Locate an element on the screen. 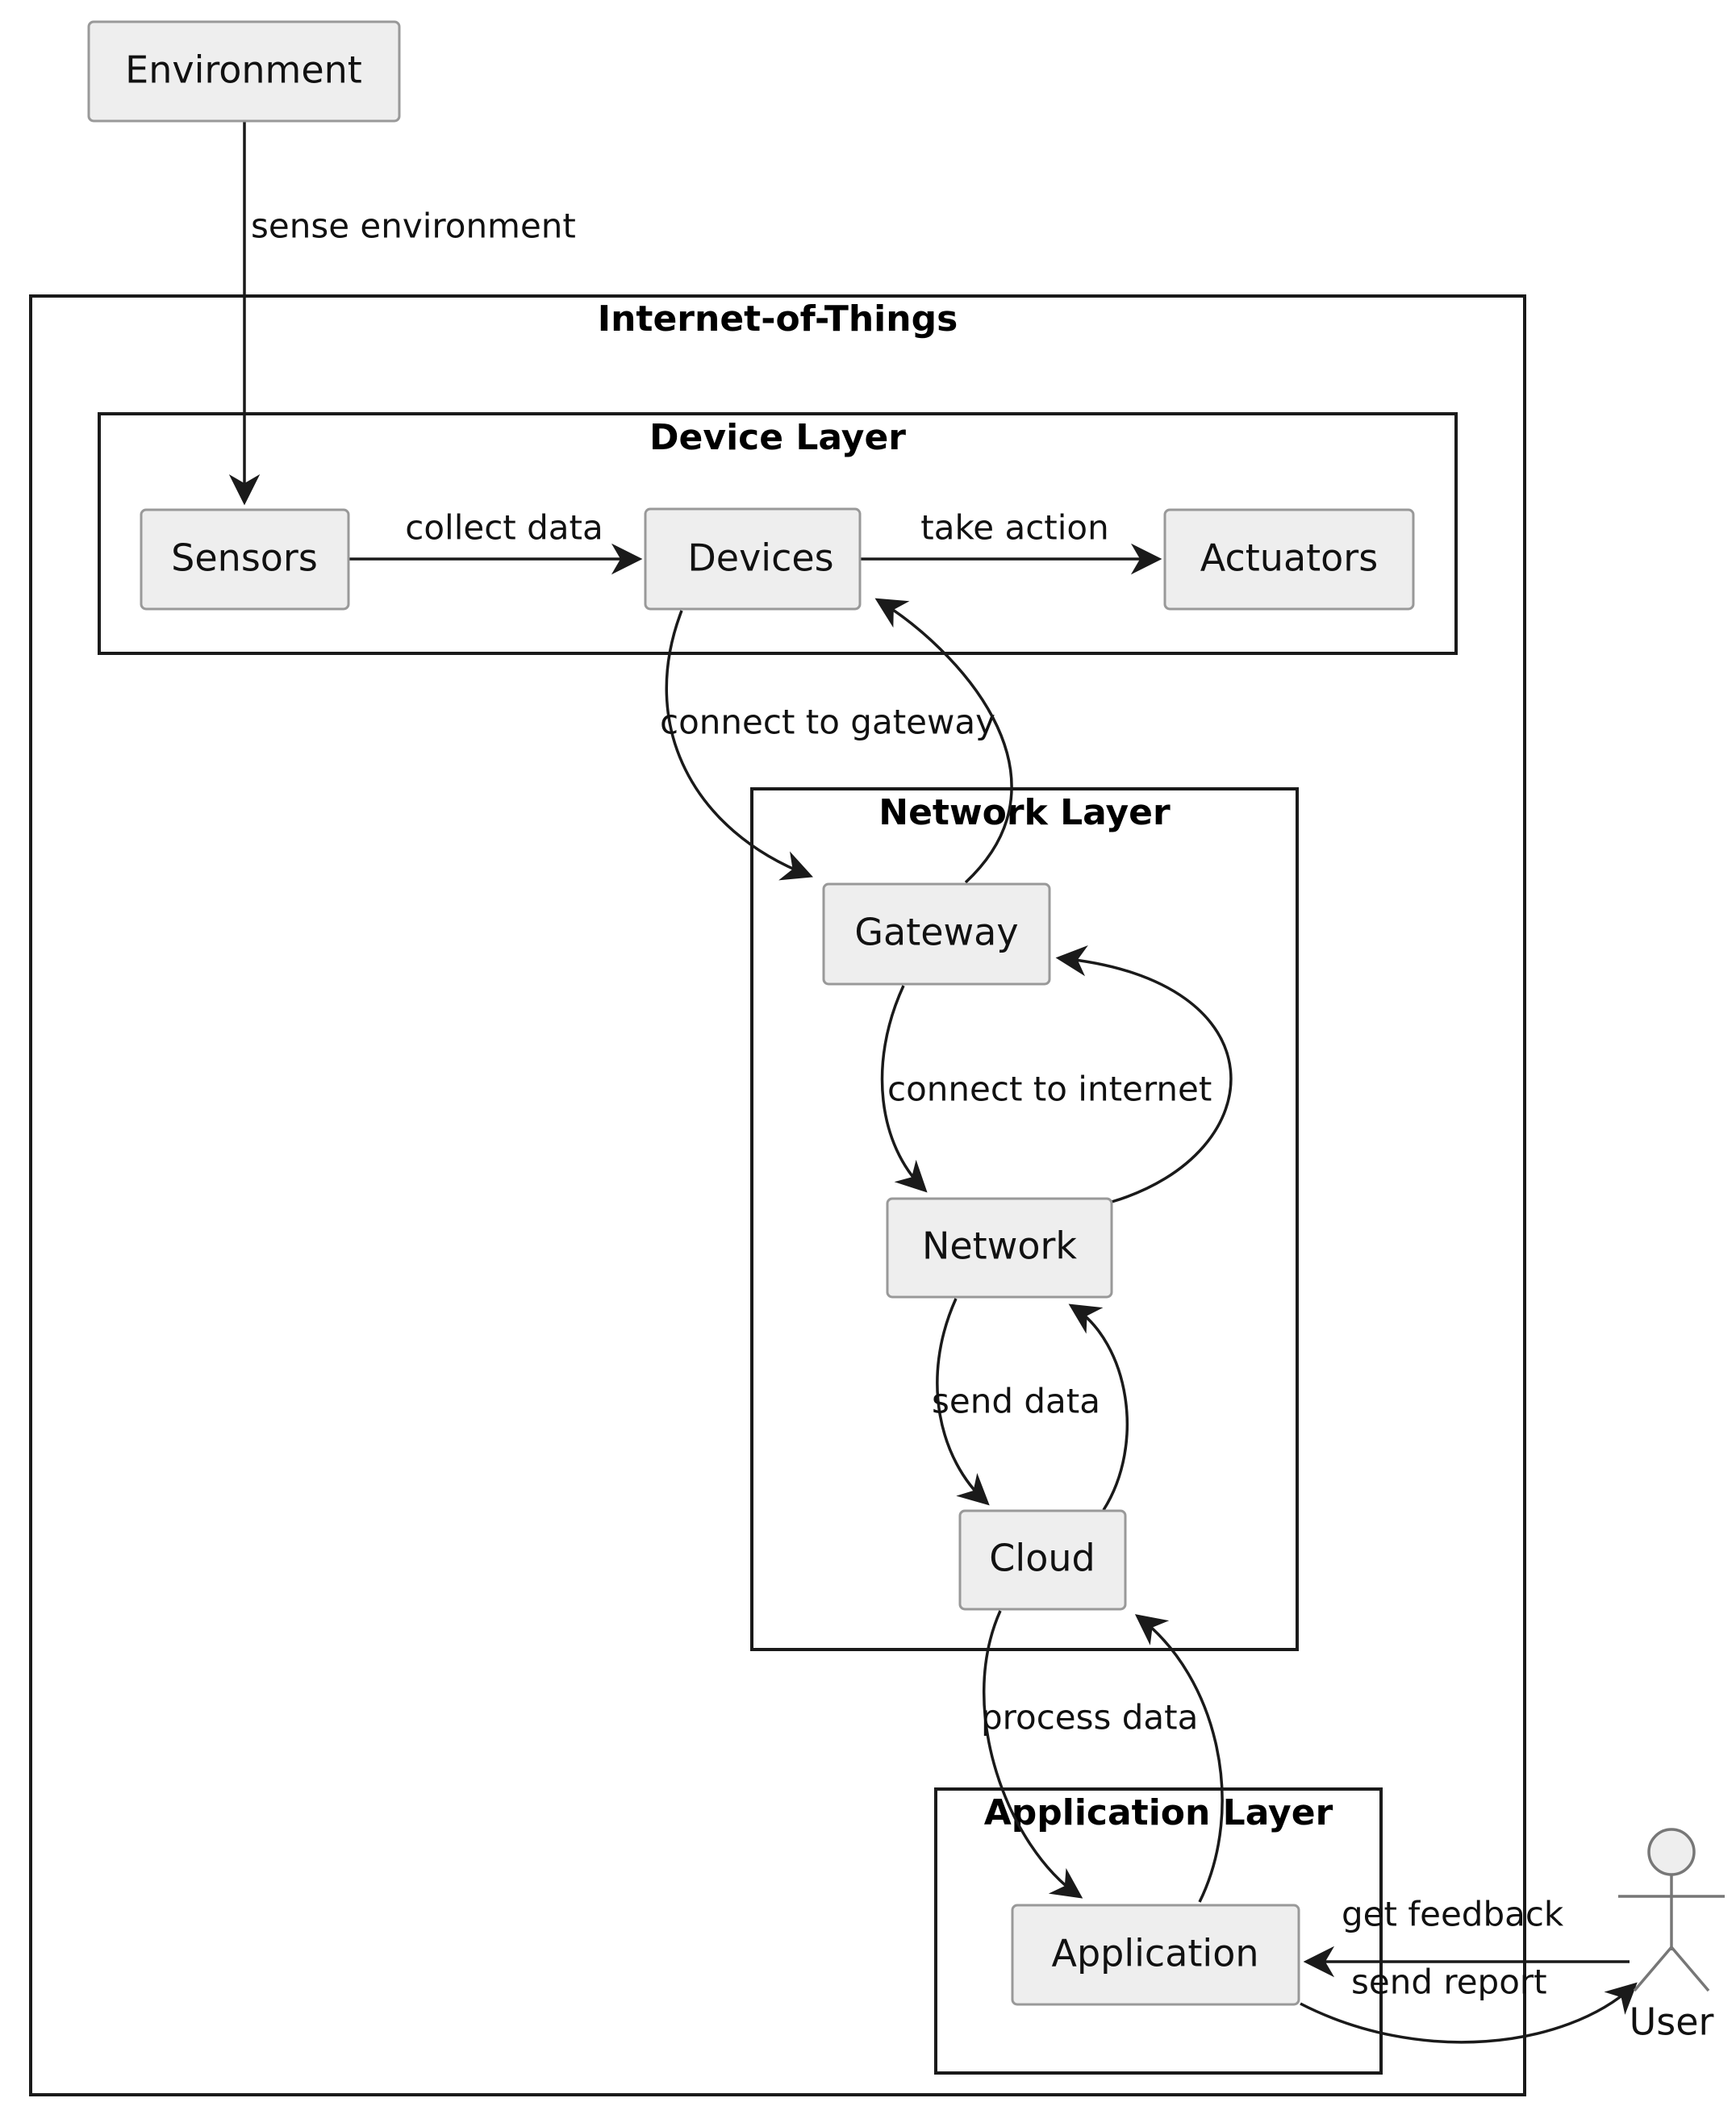  node-label-network: Network is located at coordinates (1000, 1246).